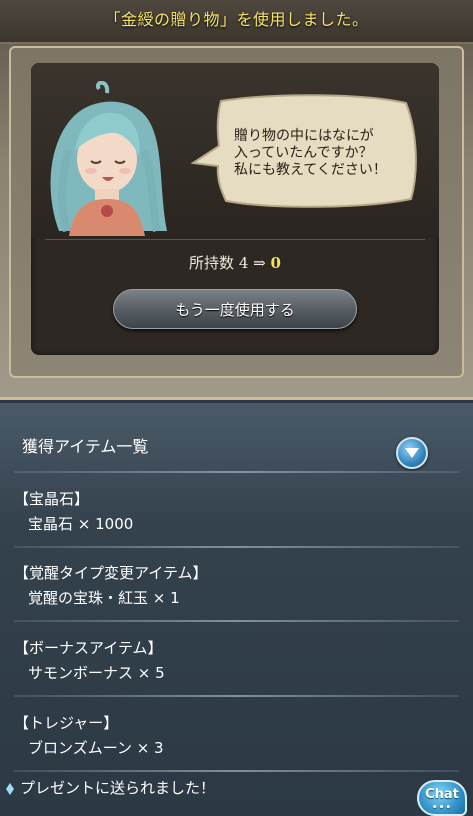  Describe the element at coordinates (88, 648) in the screenshot. I see `section-title: 【ボーナスアイテム】` at that location.